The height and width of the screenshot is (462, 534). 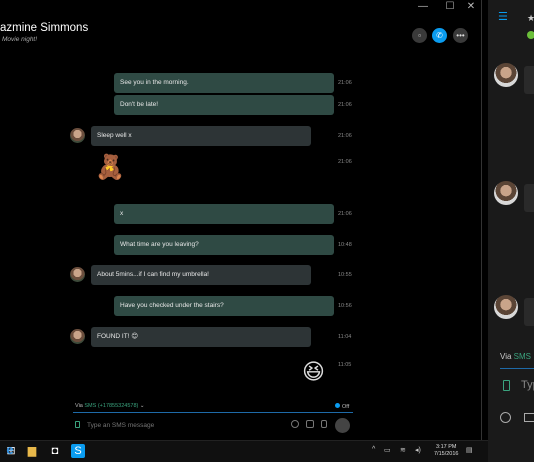 What do you see at coordinates (530, 35) in the screenshot?
I see `status-online-icon` at bounding box center [530, 35].